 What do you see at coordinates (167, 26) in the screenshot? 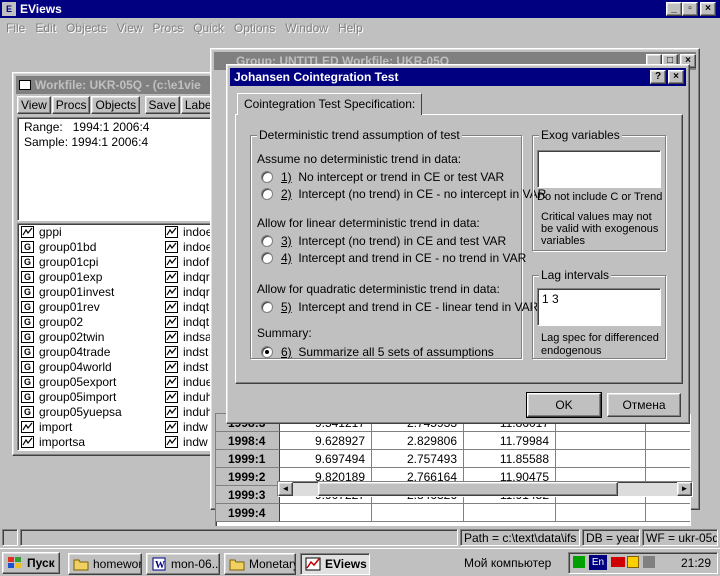
I see `menu-procs: Procs` at bounding box center [167, 26].